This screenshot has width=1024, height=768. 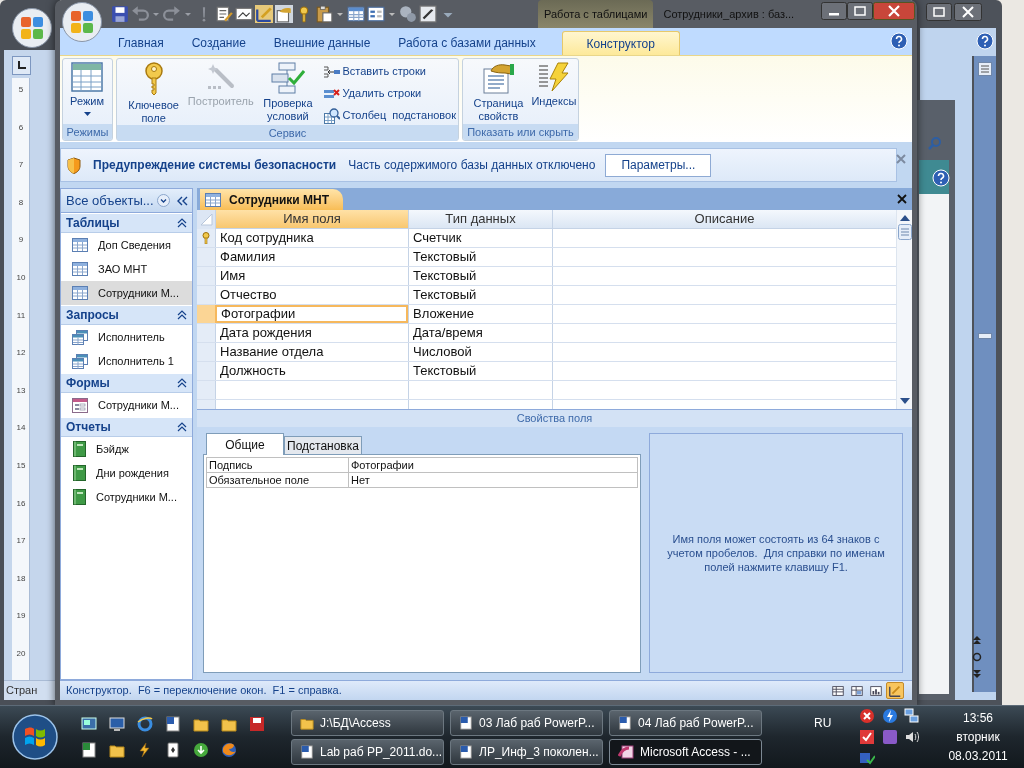 What do you see at coordinates (480, 219) in the screenshot?
I see `column-header: Тип данных` at bounding box center [480, 219].